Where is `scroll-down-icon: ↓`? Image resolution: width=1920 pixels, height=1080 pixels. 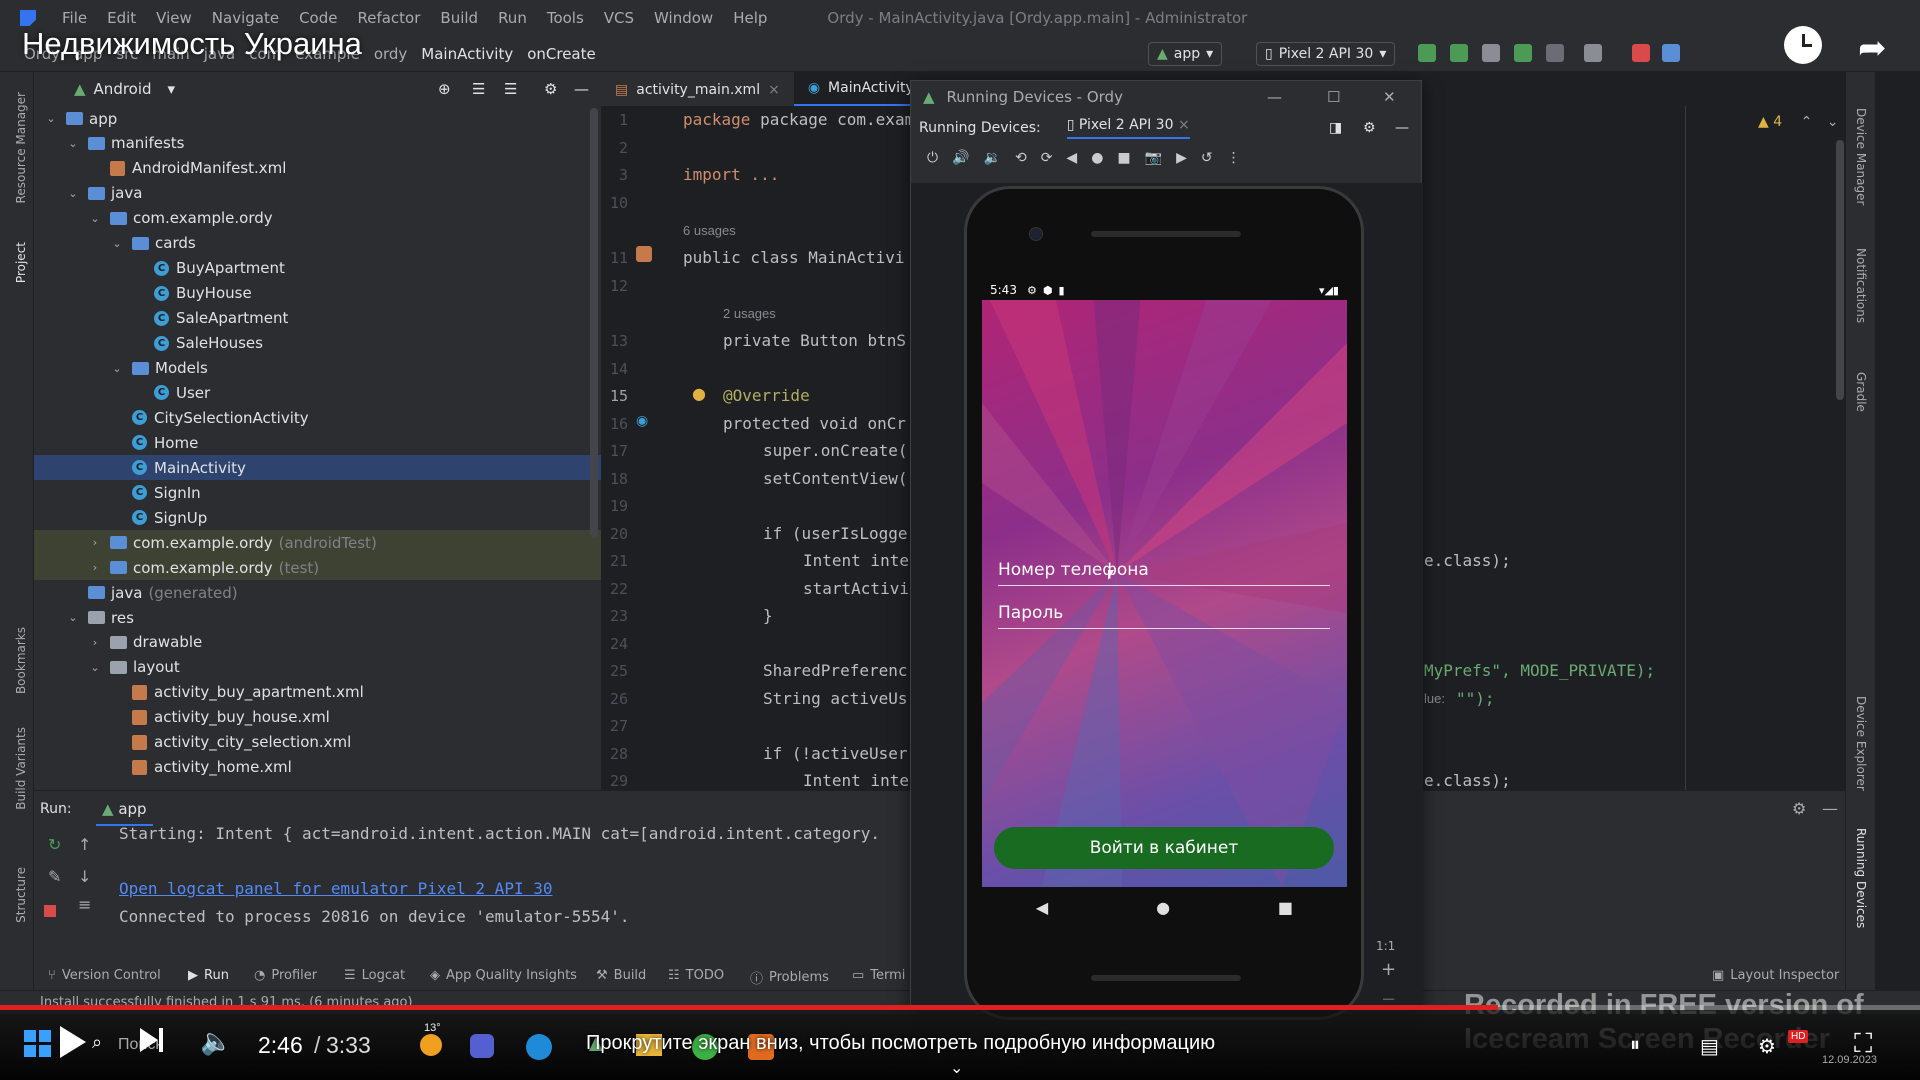
scroll-down-icon: ↓ is located at coordinates (84, 876).